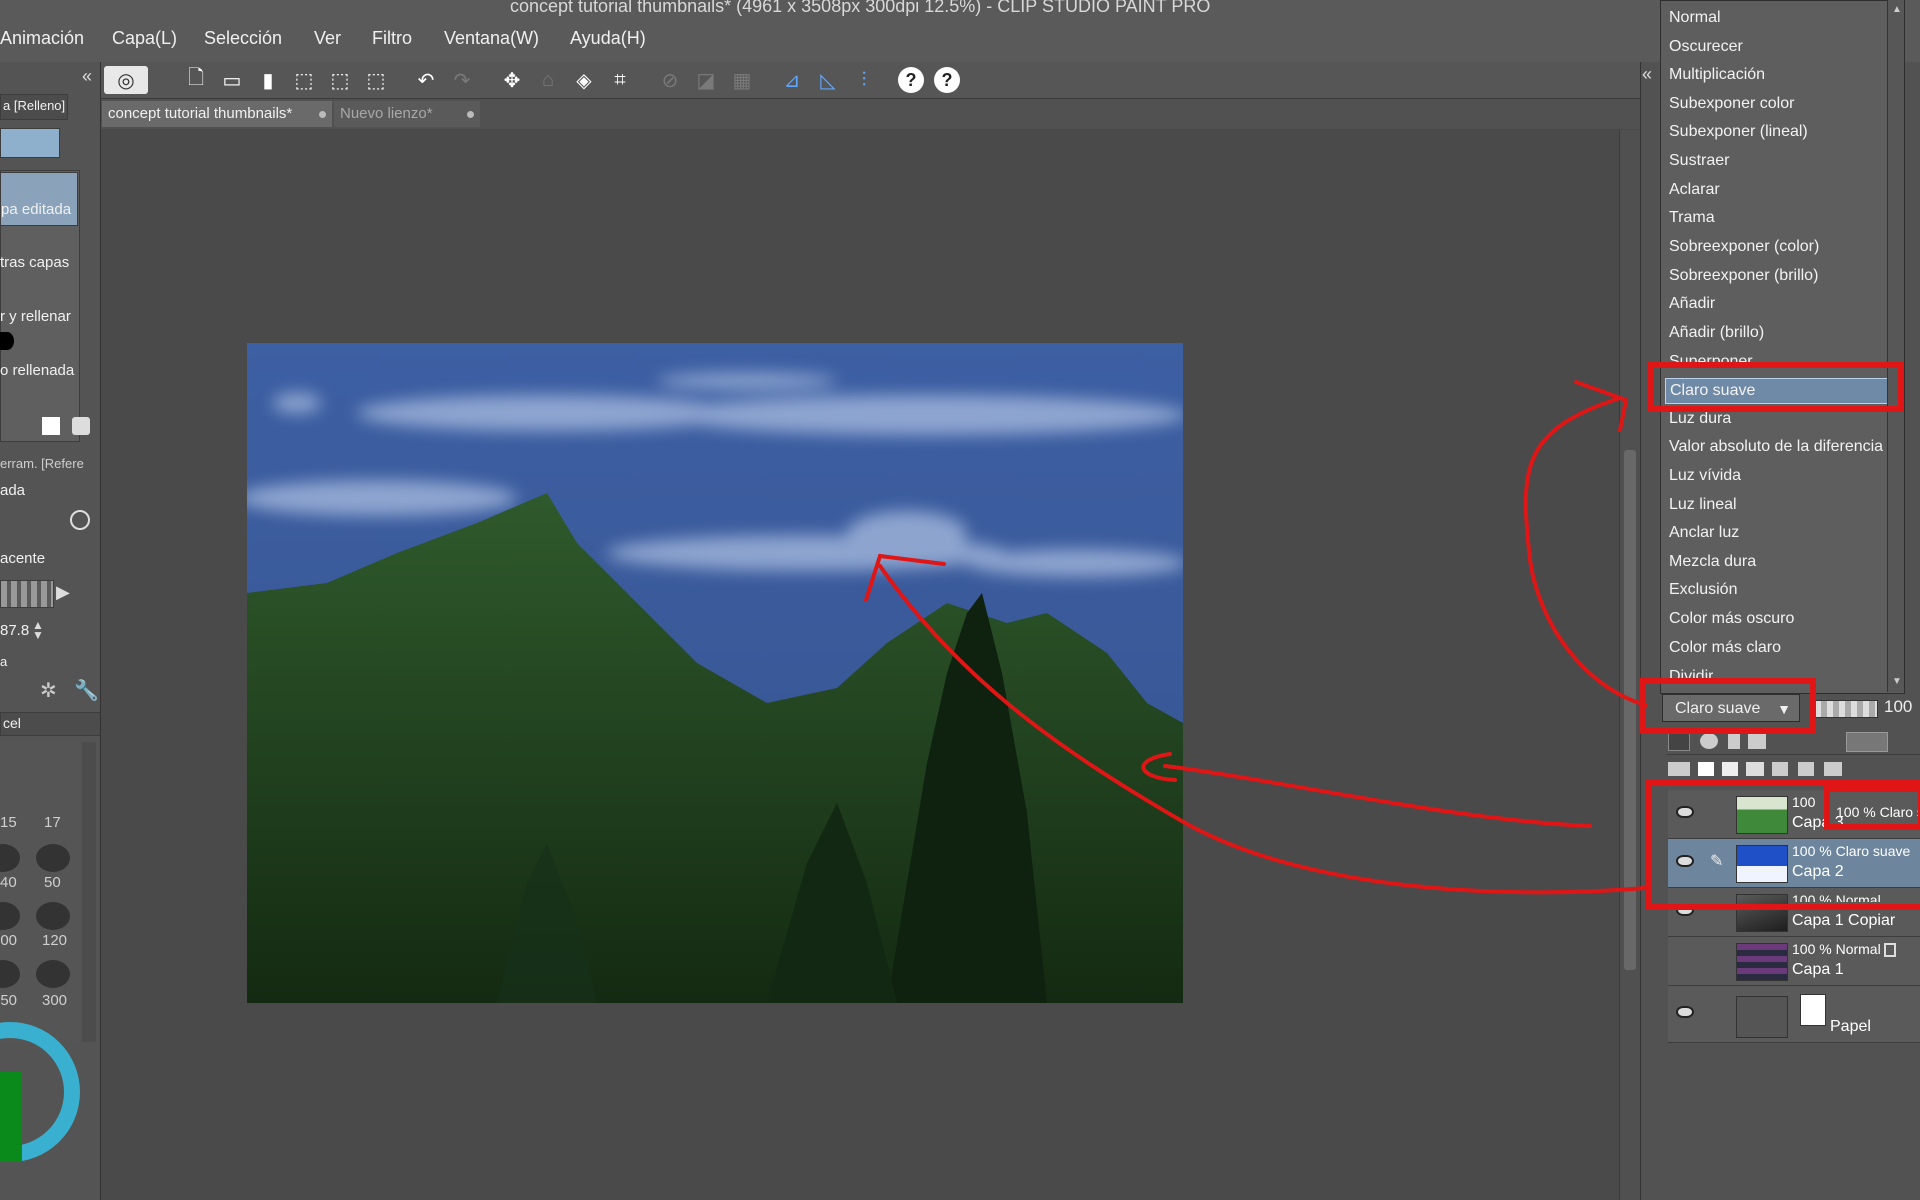 This screenshot has width=1920, height=1200. I want to click on arrow-to-option, so click(1585, 551).